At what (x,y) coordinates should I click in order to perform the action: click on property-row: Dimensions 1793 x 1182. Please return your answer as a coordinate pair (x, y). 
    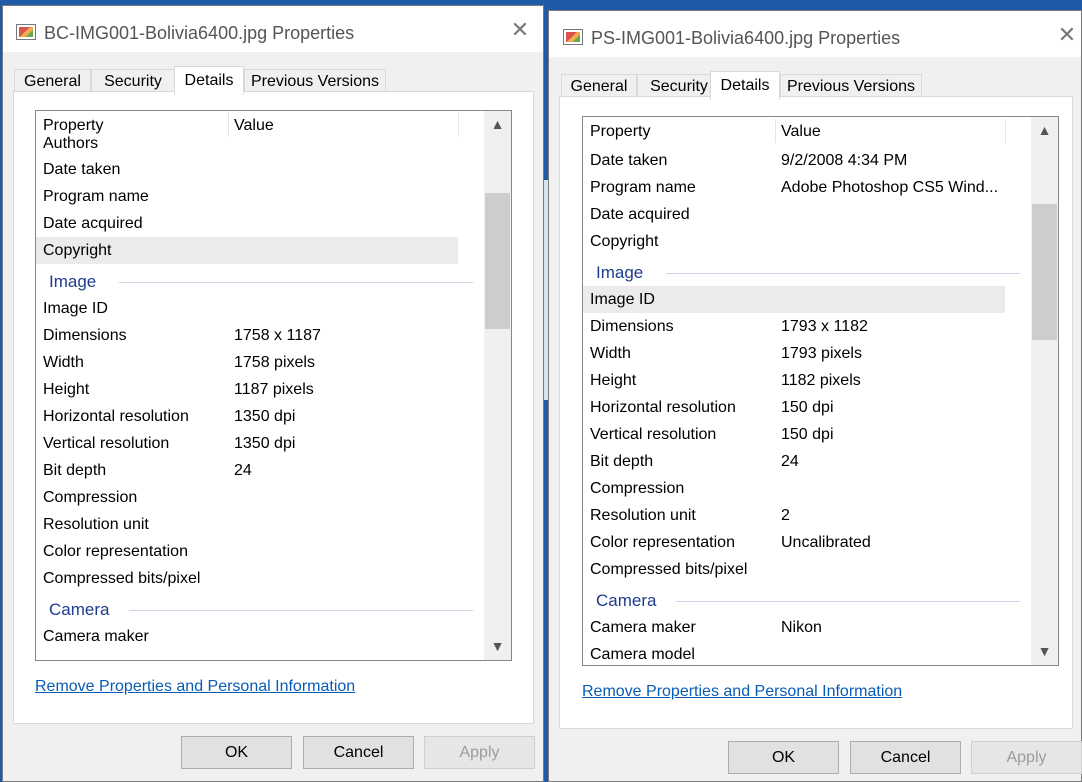
    Looking at the image, I should click on (794, 326).